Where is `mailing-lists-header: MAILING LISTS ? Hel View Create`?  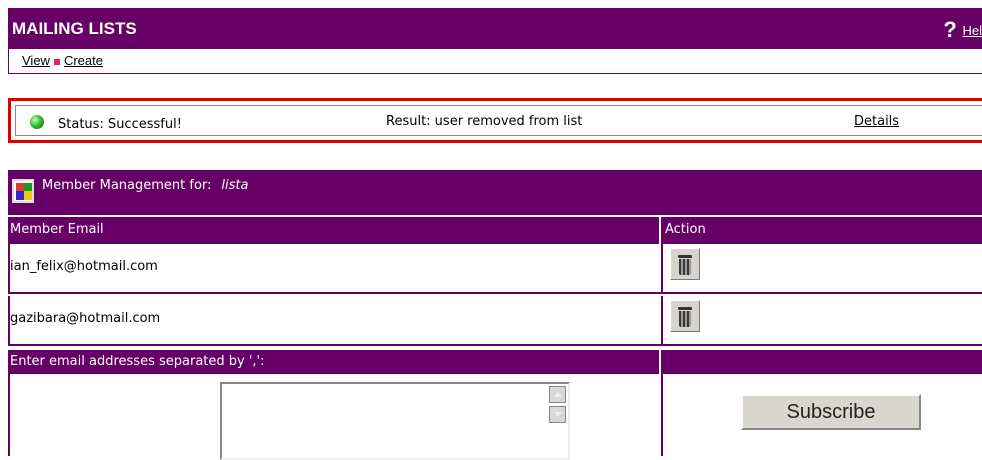 mailing-lists-header: MAILING LISTS ? Hel View Create is located at coordinates (495, 41).